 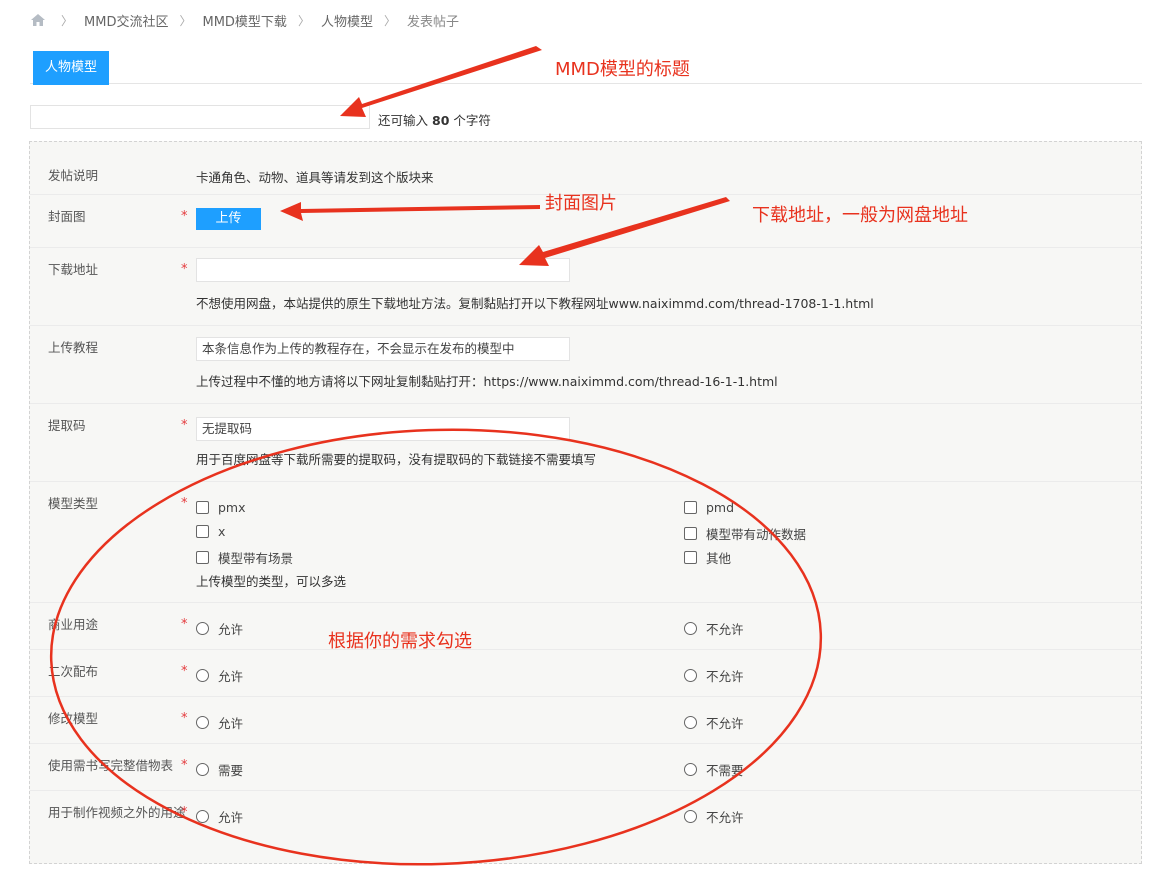 I want to click on title-char-count-hint: 还可输入 80 个字符, so click(x=434, y=120).